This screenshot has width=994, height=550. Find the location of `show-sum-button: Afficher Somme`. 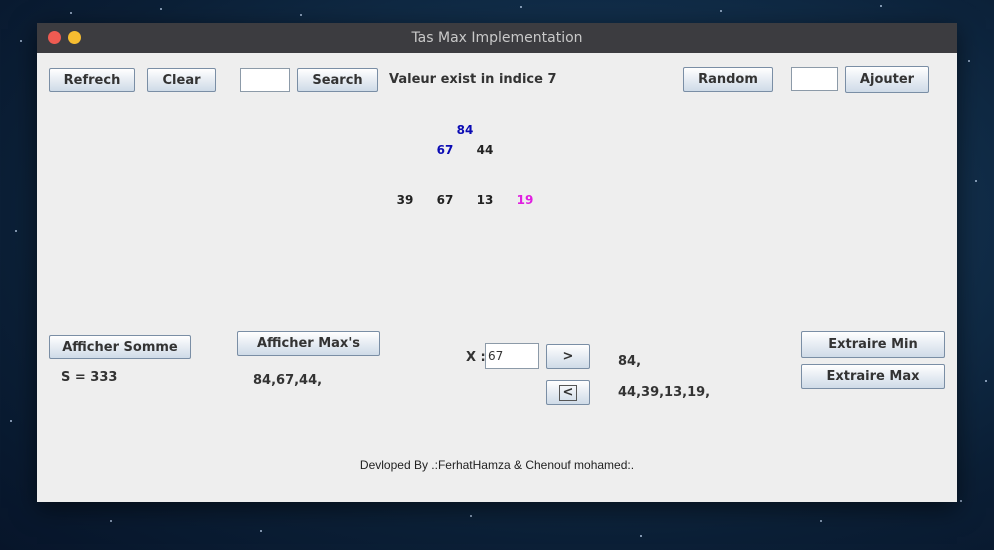

show-sum-button: Afficher Somme is located at coordinates (120, 347).